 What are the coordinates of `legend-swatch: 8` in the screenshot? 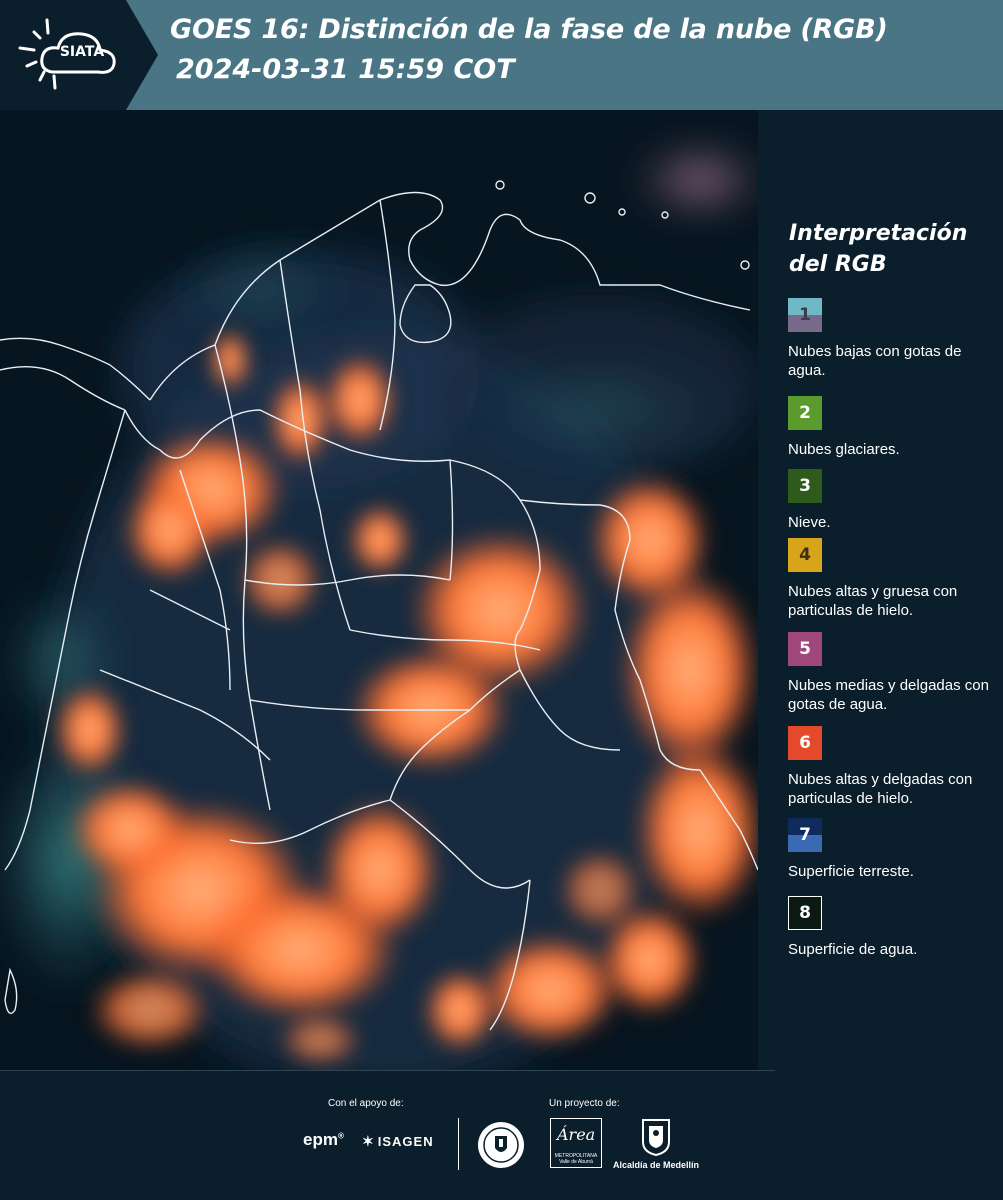 It's located at (805, 913).